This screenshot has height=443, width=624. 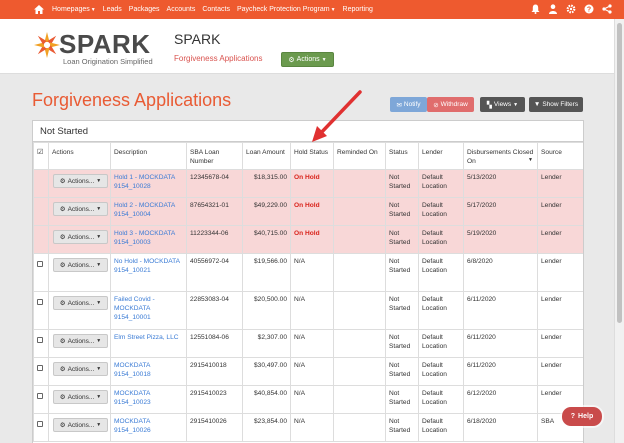 I want to click on views-button: ▚ Views ▼, so click(x=502, y=104).